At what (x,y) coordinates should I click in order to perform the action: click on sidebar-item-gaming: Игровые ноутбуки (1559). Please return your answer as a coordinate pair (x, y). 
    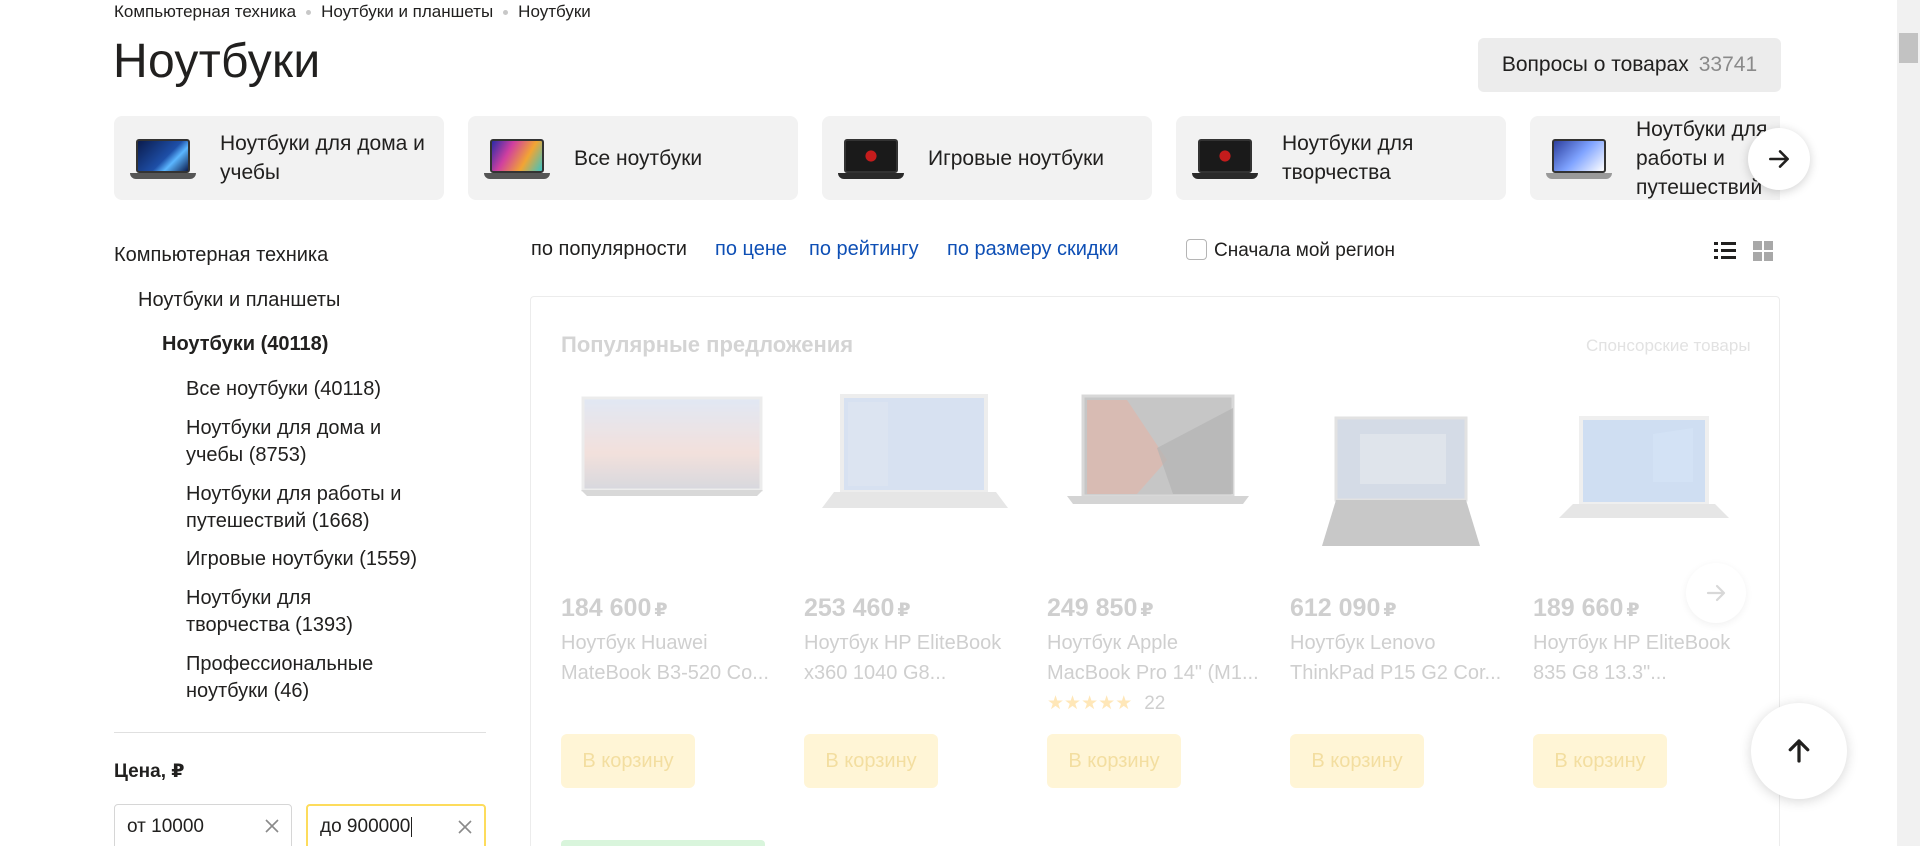
    Looking at the image, I should click on (301, 559).